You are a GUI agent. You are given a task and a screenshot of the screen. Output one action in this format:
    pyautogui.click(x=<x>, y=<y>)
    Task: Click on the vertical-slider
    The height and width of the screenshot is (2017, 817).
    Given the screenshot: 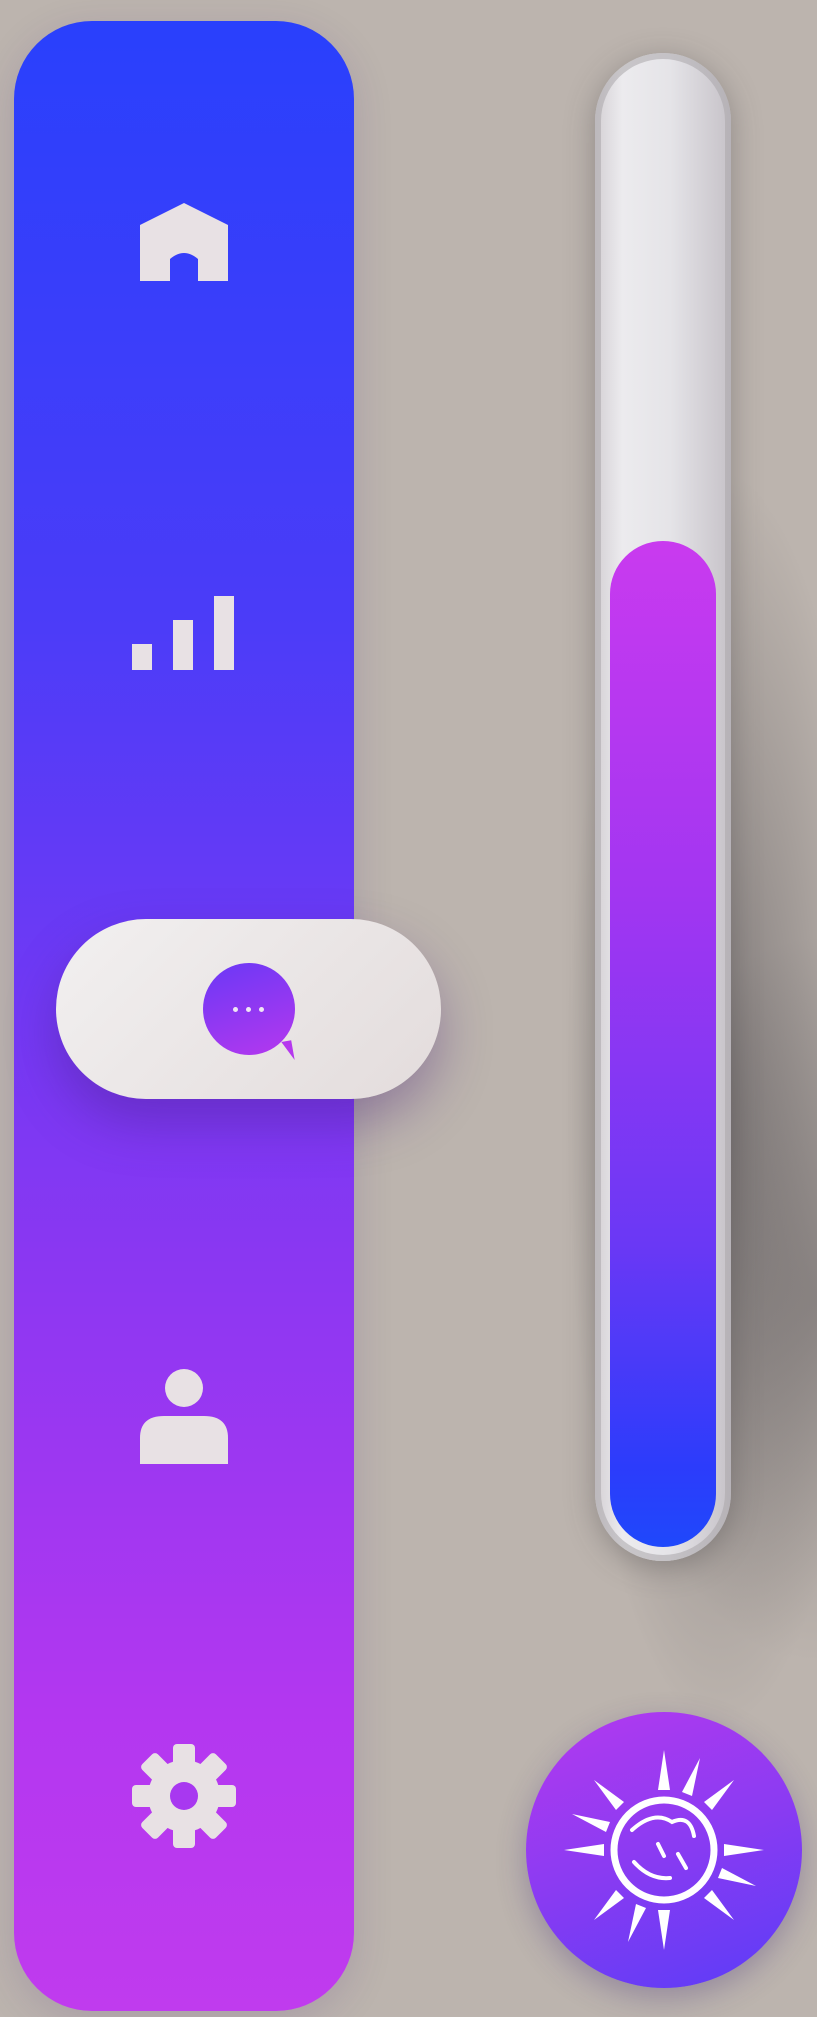 What is the action you would take?
    pyautogui.click(x=663, y=807)
    